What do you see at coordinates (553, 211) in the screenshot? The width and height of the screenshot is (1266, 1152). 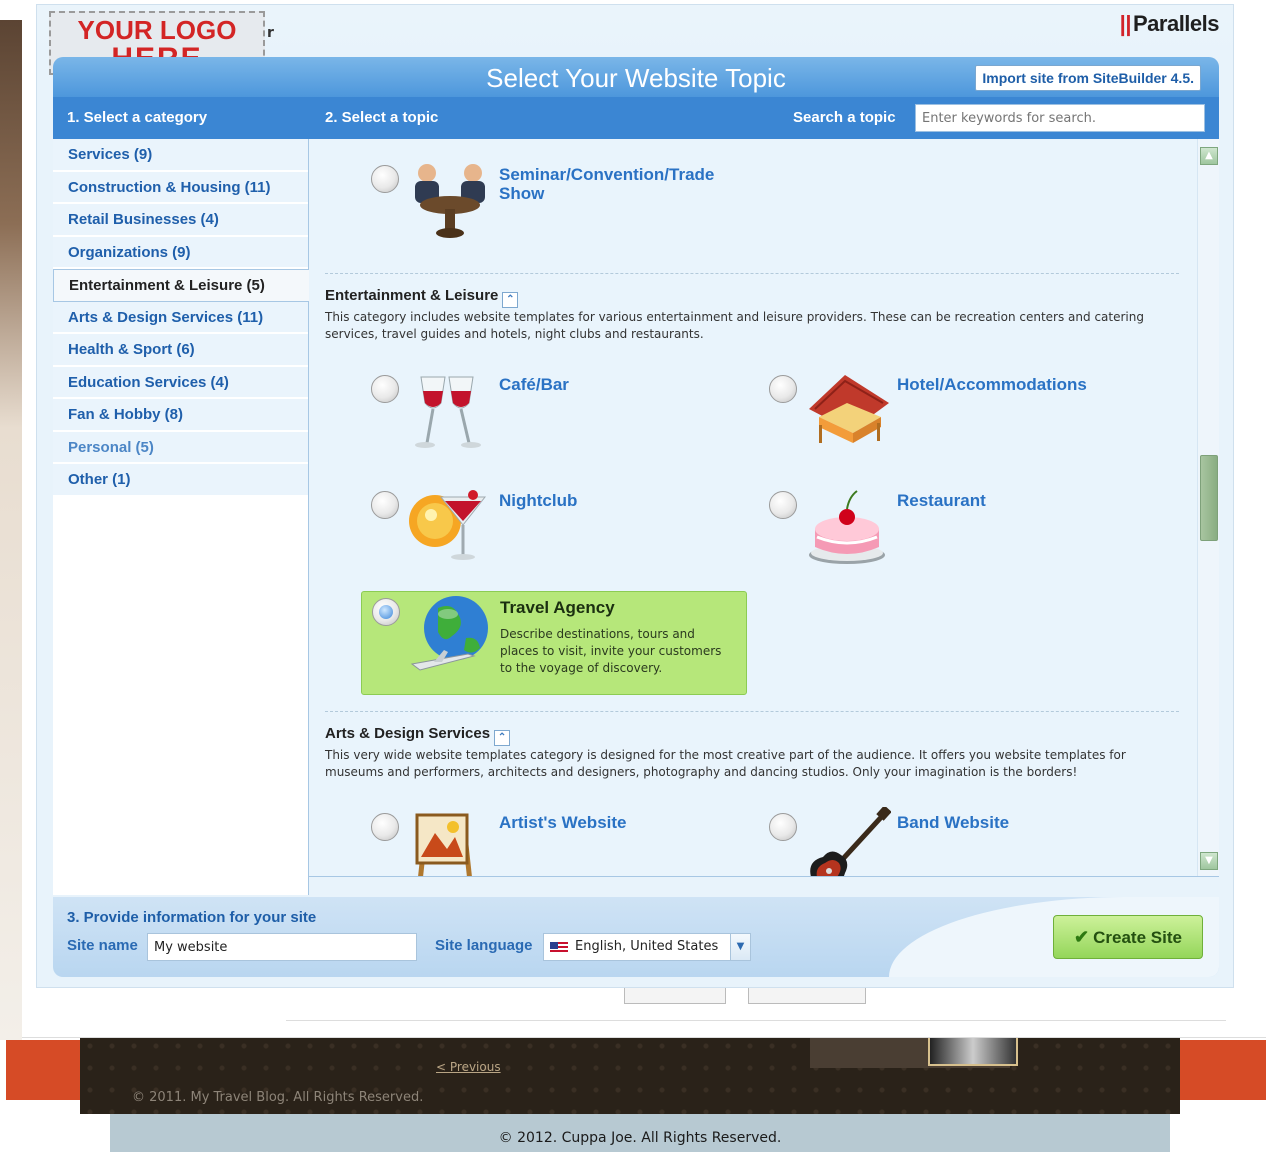 I see `topic-seminar: Seminar/Convention/Trade Show` at bounding box center [553, 211].